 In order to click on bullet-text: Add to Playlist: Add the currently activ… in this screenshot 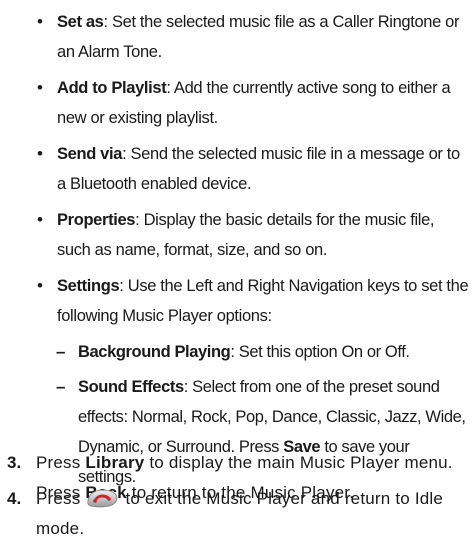, I will do `click(264, 103)`.